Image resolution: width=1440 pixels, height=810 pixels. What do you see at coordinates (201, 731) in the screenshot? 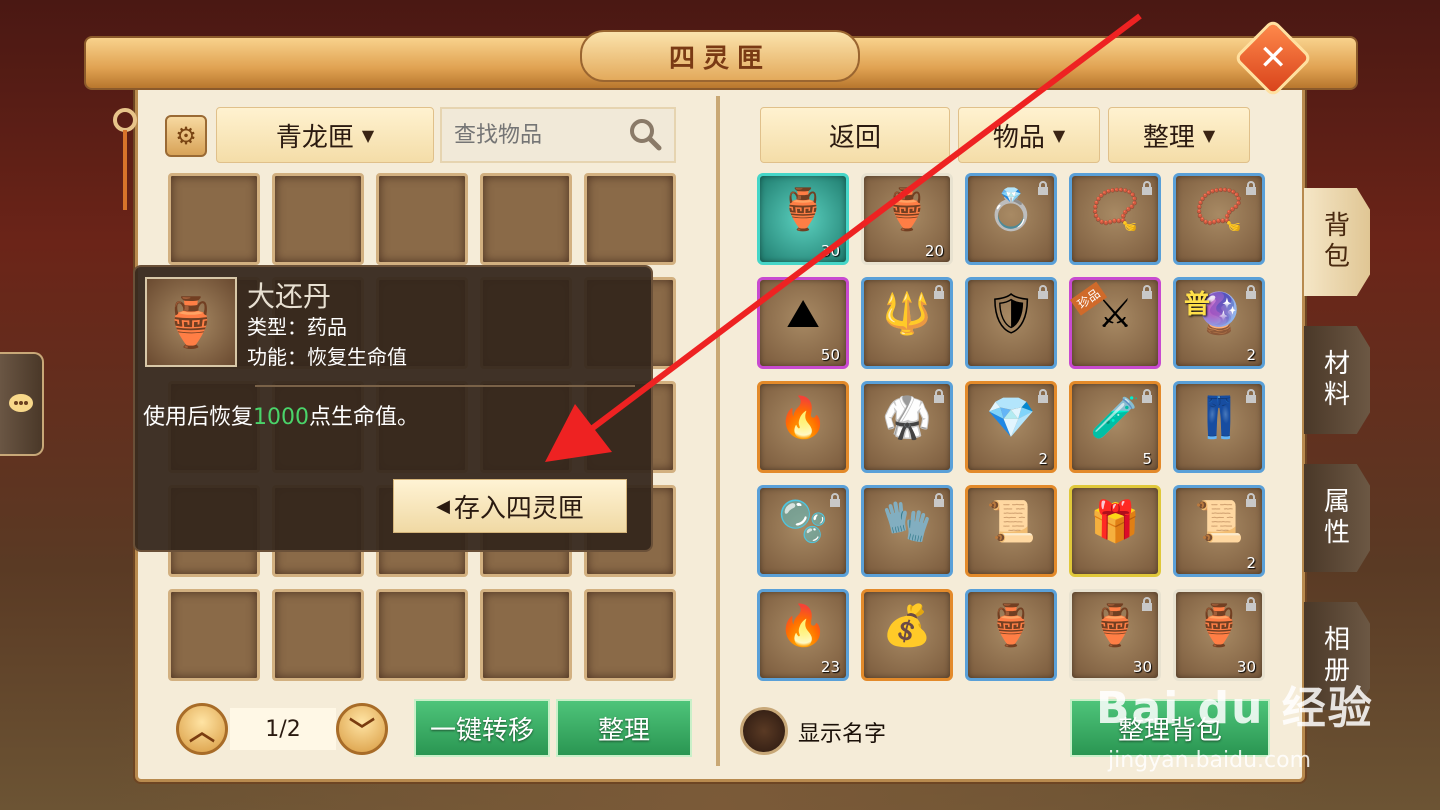
I see `chevron-up-icon: ︿` at bounding box center [201, 731].